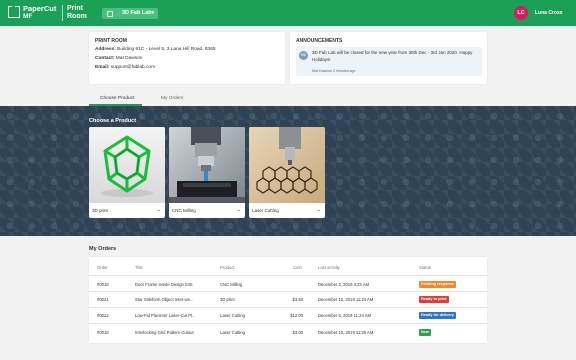 This screenshot has height=360, width=576. Describe the element at coordinates (164, 332) in the screenshot. I see `order-title: Interlocking Grid Pattern Cutout` at that location.